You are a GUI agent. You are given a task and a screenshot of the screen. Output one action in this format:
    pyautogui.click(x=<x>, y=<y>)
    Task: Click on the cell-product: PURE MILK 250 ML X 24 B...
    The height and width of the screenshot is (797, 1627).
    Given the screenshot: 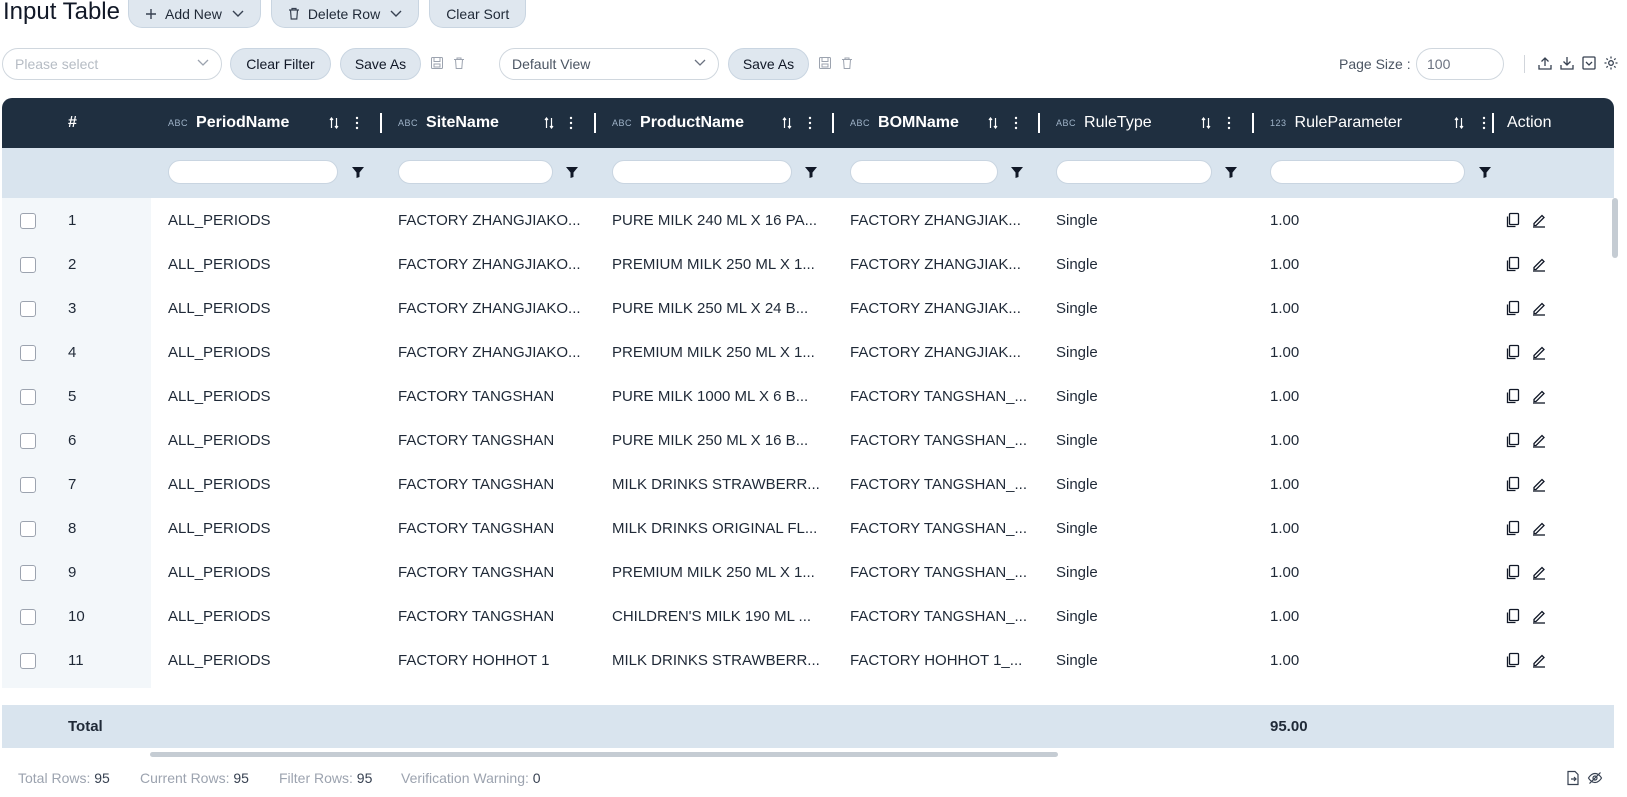 What is the action you would take?
    pyautogui.click(x=710, y=308)
    